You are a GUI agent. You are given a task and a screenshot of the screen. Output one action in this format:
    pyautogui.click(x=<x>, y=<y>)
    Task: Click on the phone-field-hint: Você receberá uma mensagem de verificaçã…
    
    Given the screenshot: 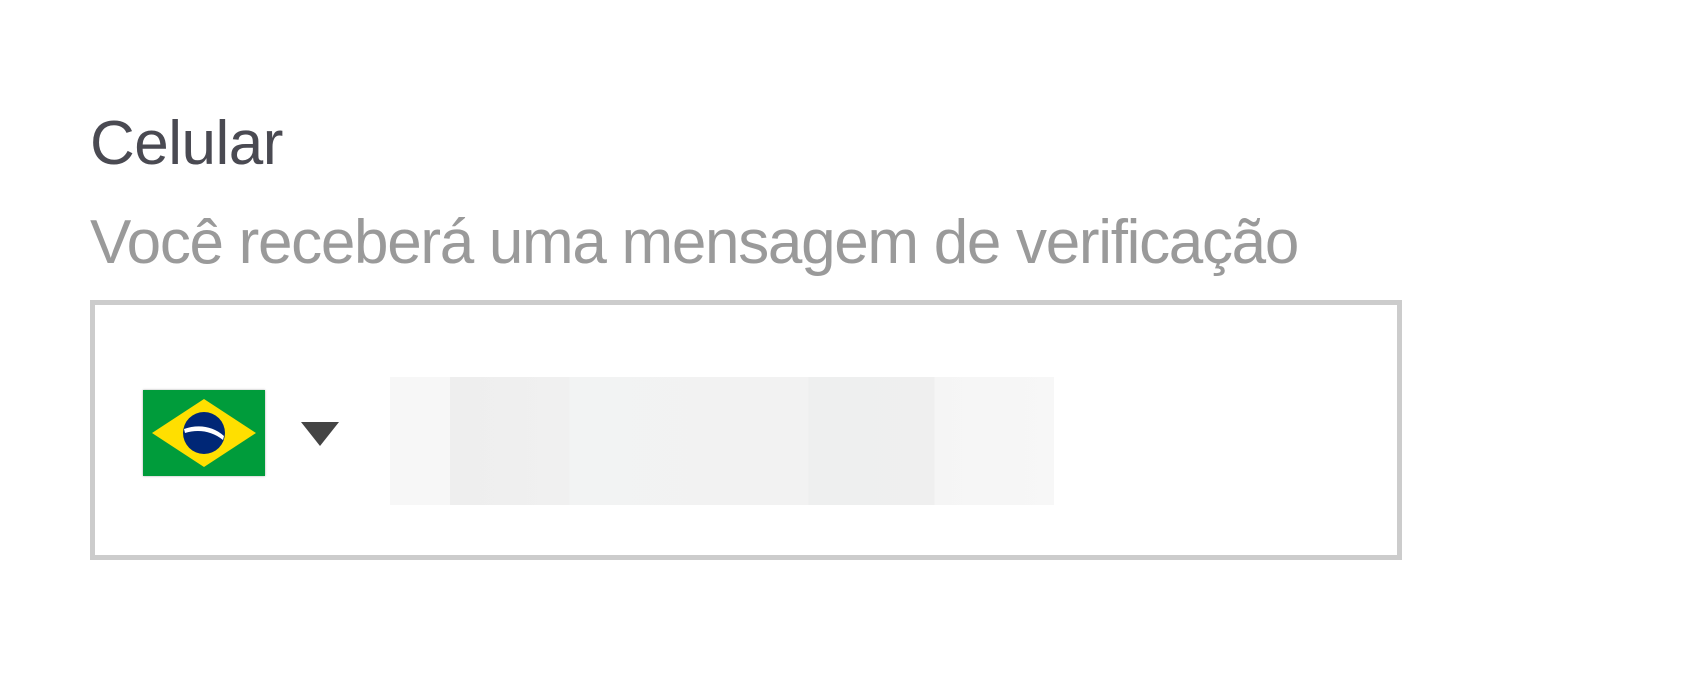 What is the action you would take?
    pyautogui.click(x=694, y=242)
    